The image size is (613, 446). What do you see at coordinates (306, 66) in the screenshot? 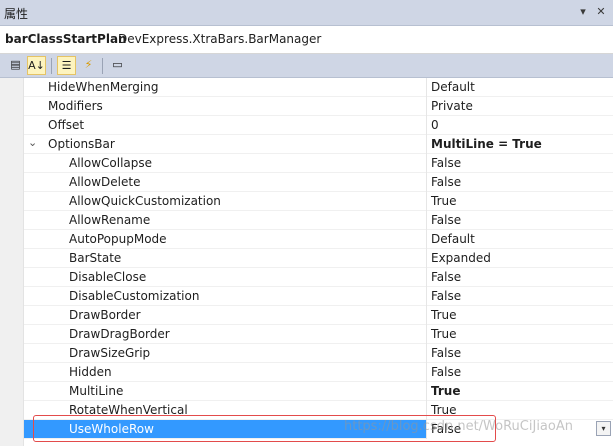
I see `properties-toolbar: ▤ A↓ ☰ ⚡ ▭` at bounding box center [306, 66].